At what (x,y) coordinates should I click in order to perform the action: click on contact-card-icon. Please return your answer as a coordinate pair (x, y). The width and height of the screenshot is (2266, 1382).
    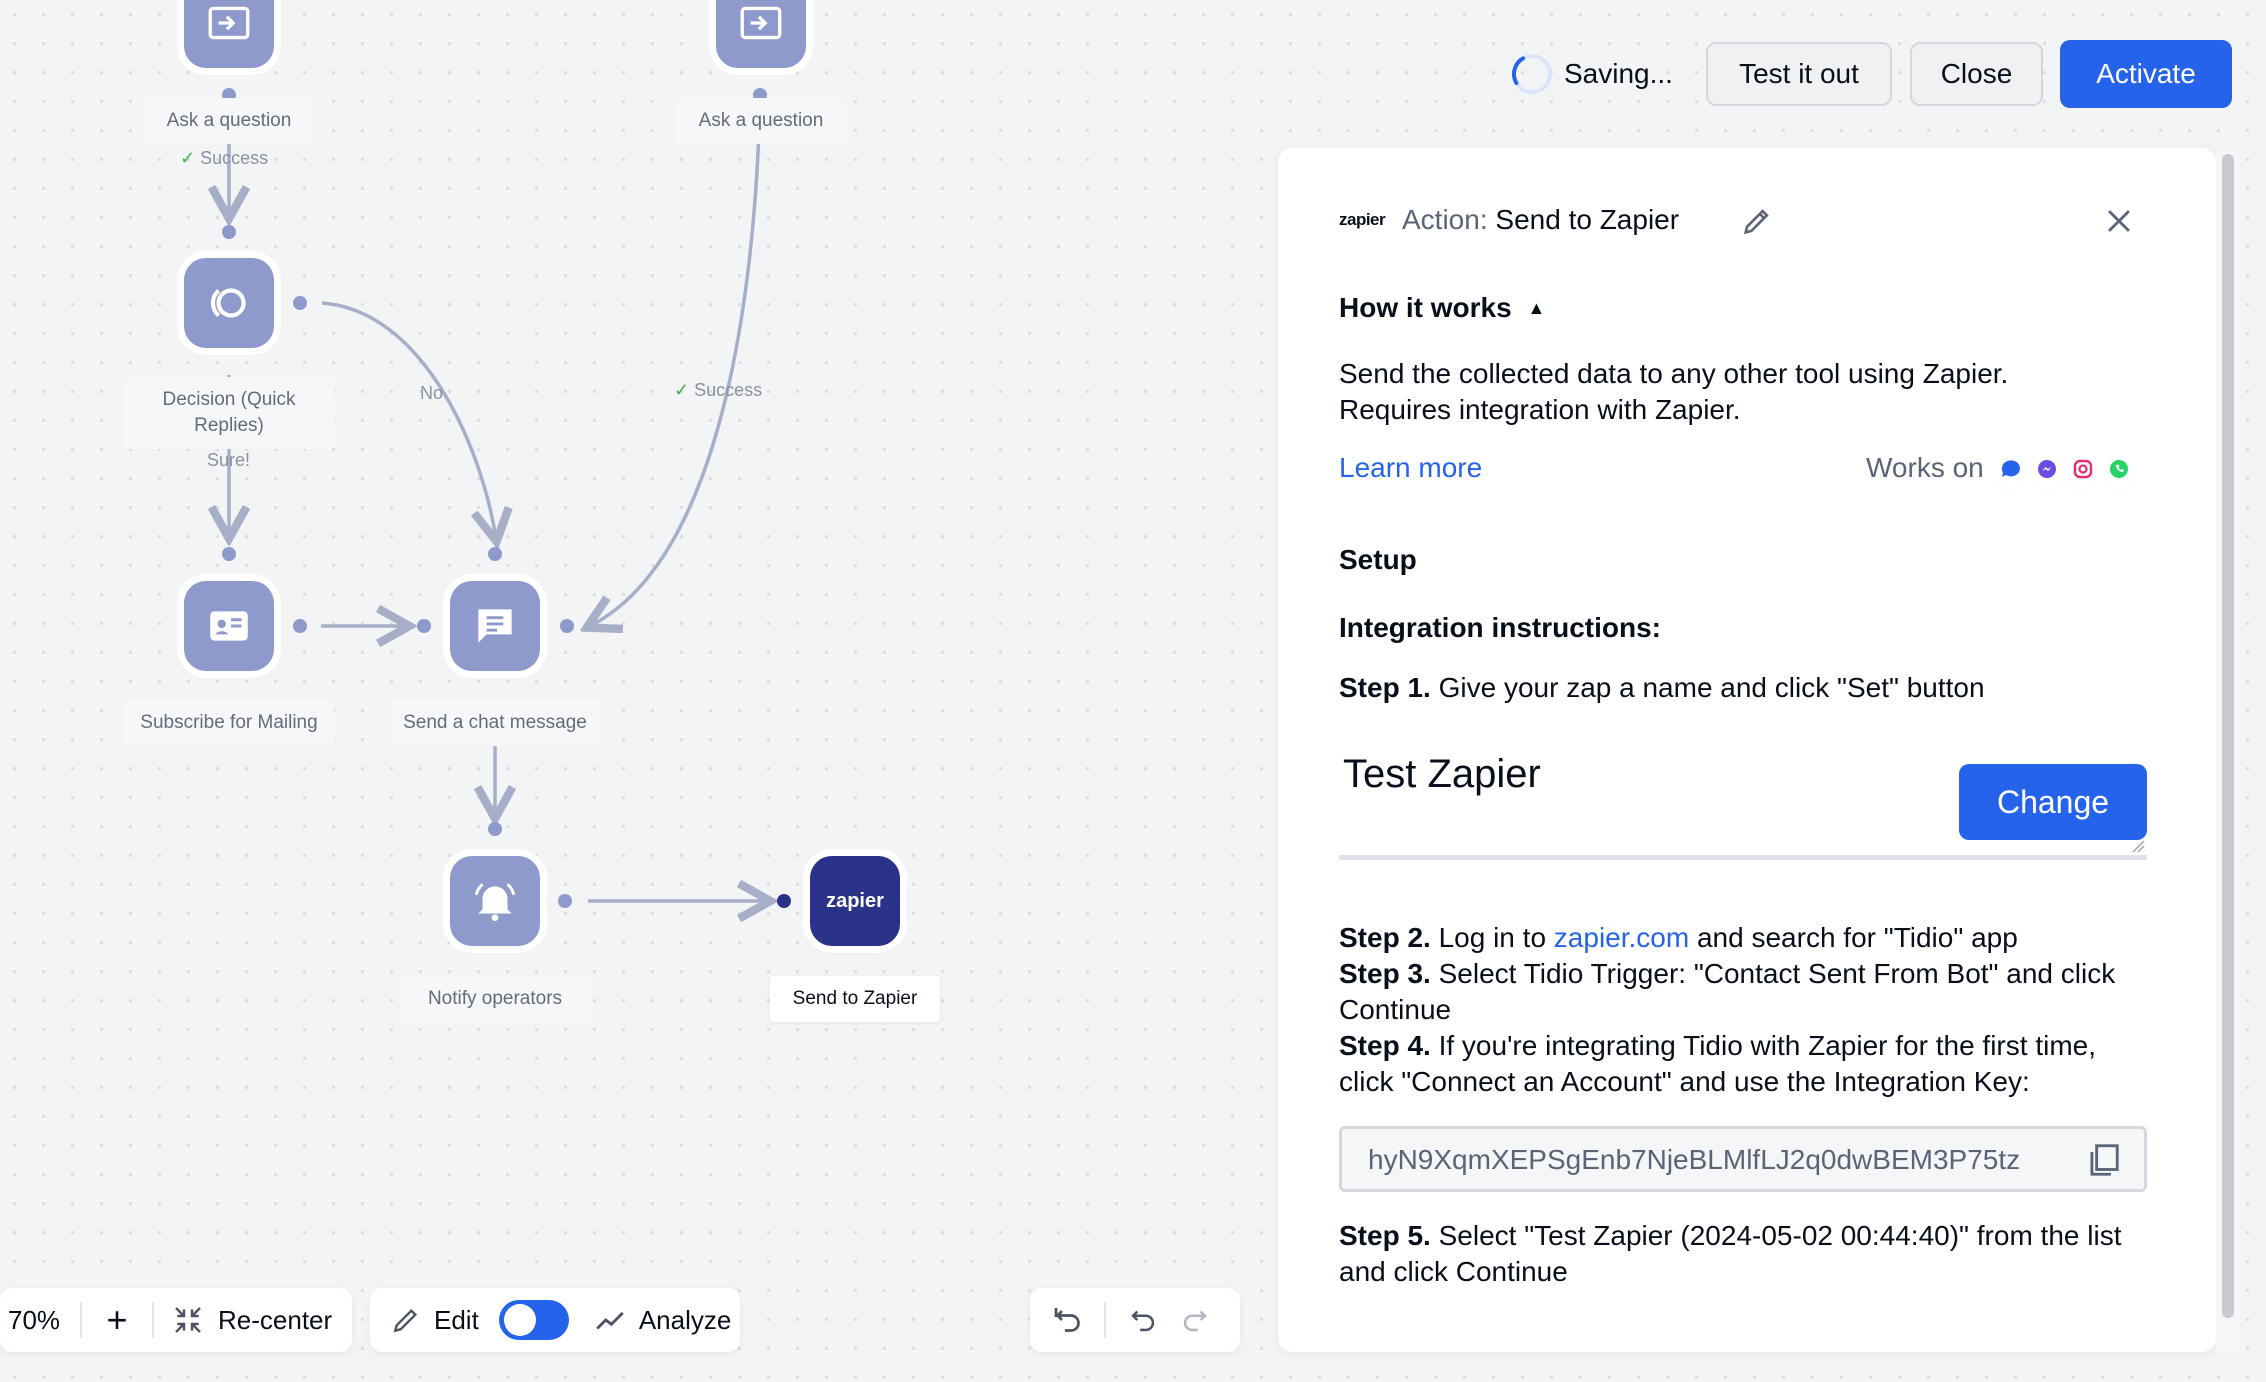
    Looking at the image, I should click on (229, 626).